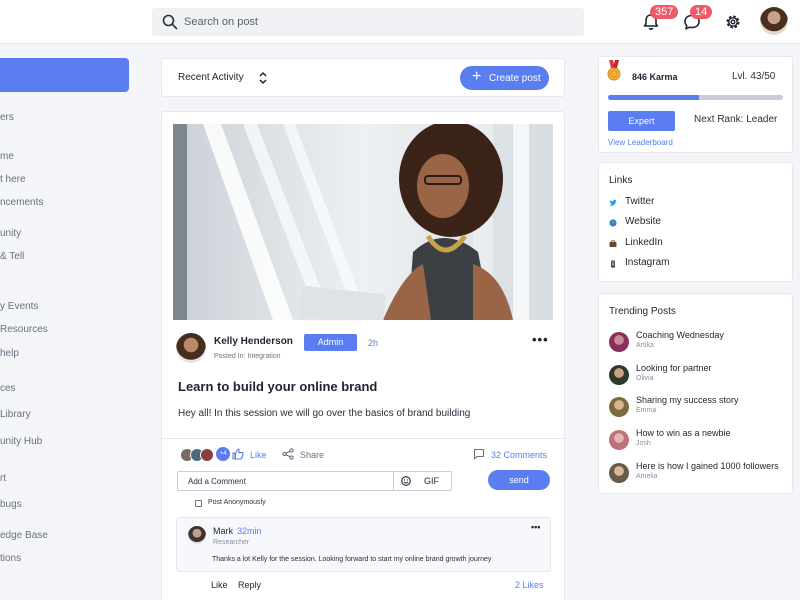 Image resolution: width=800 pixels, height=600 pixels. I want to click on post-divider, so click(363, 438).